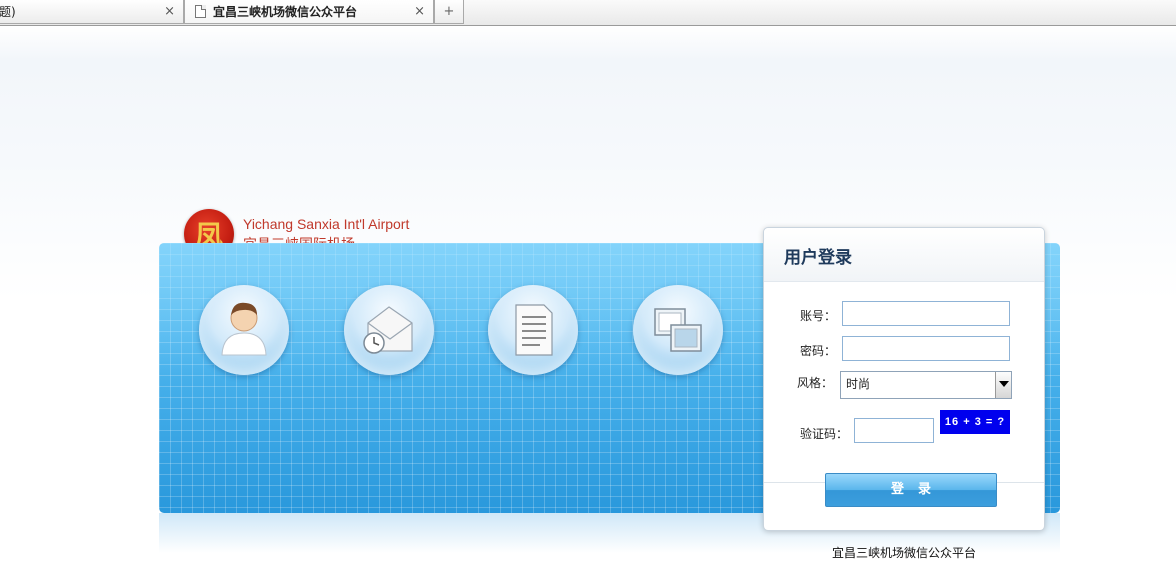  What do you see at coordinates (449, 12) in the screenshot?
I see `new-tab-button: +` at bounding box center [449, 12].